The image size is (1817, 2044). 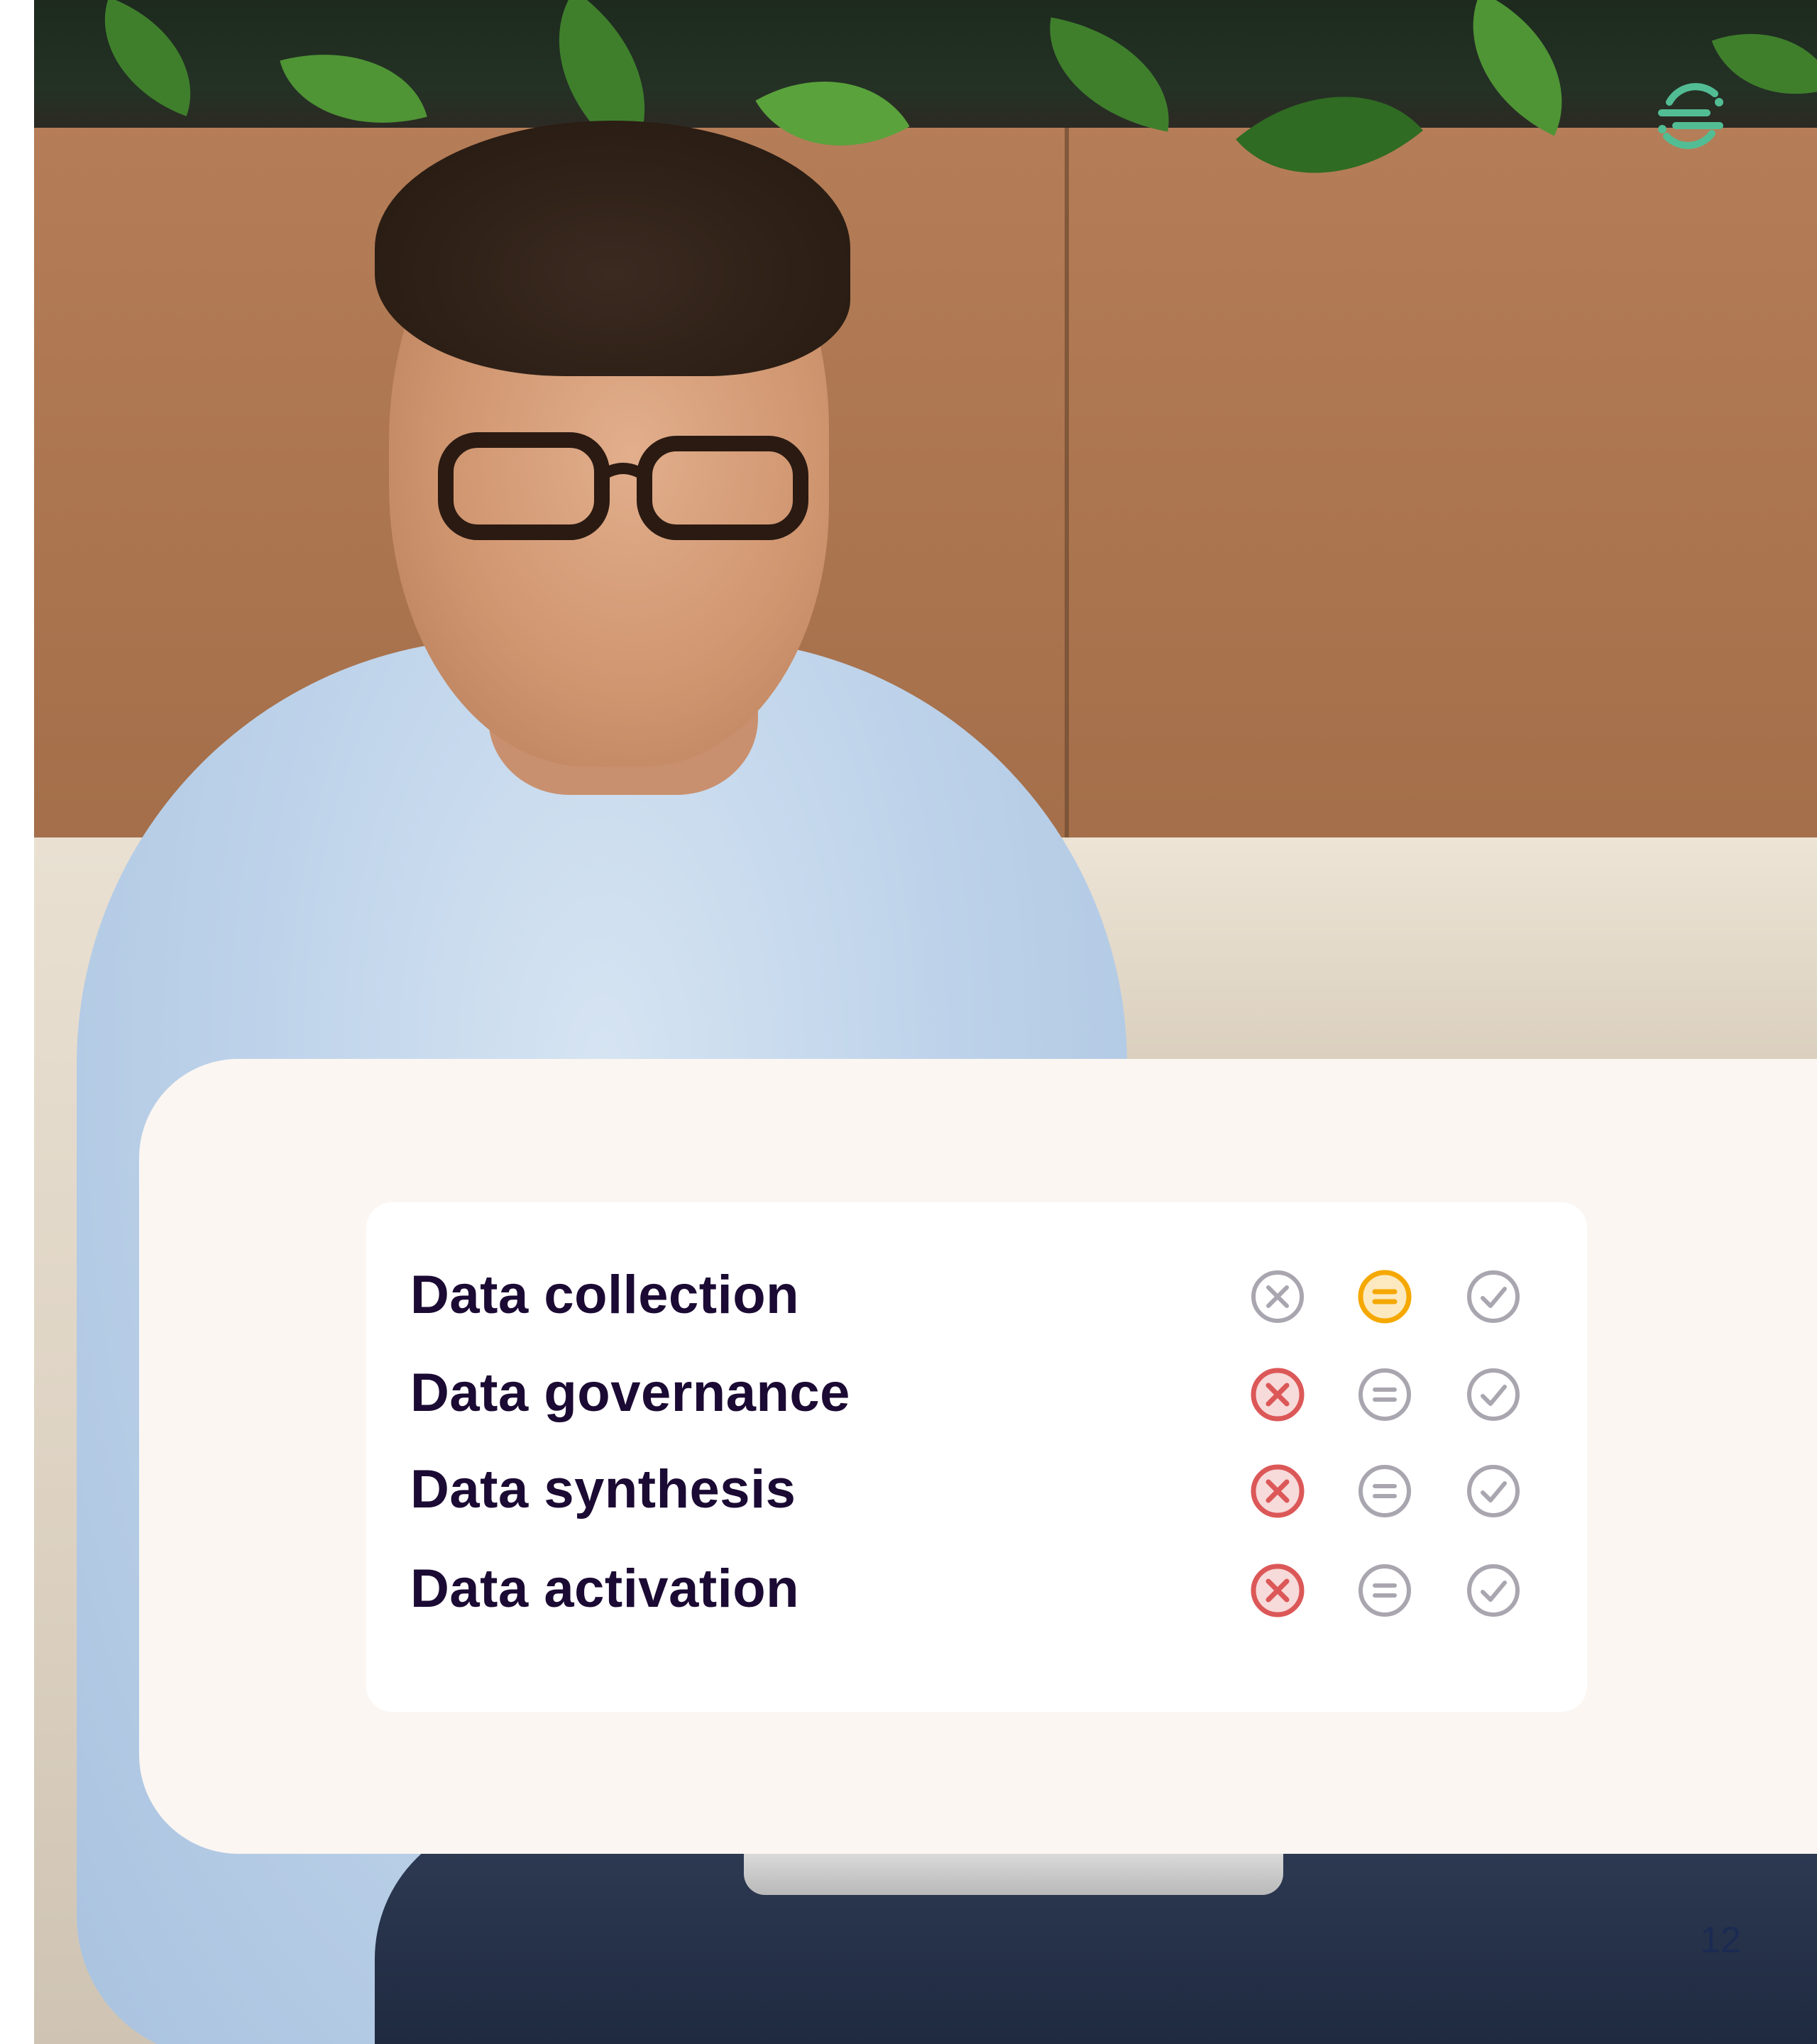 What do you see at coordinates (630, 1393) in the screenshot?
I see `row-label: Data governance` at bounding box center [630, 1393].